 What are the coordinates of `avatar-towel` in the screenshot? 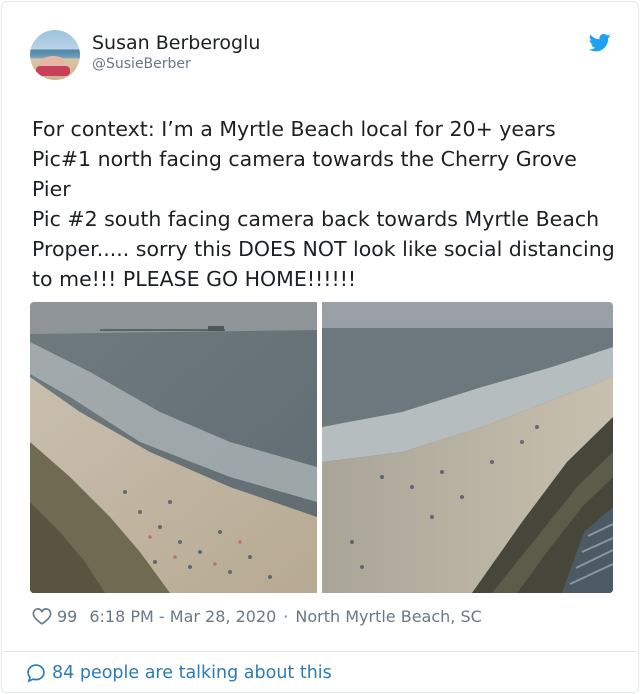 It's located at (53, 71).